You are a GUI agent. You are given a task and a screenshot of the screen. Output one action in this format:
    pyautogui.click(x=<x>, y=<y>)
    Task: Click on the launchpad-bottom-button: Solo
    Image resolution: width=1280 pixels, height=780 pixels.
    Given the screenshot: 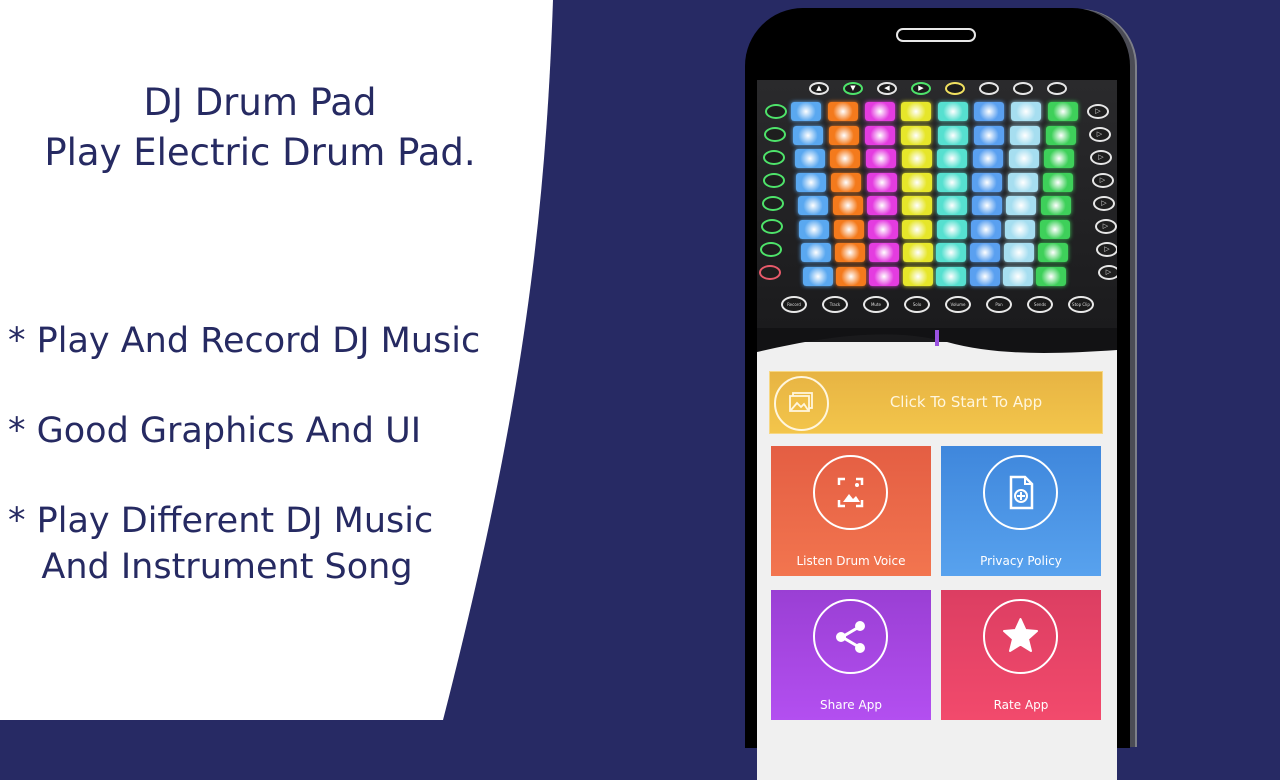 What is the action you would take?
    pyautogui.click(x=917, y=304)
    